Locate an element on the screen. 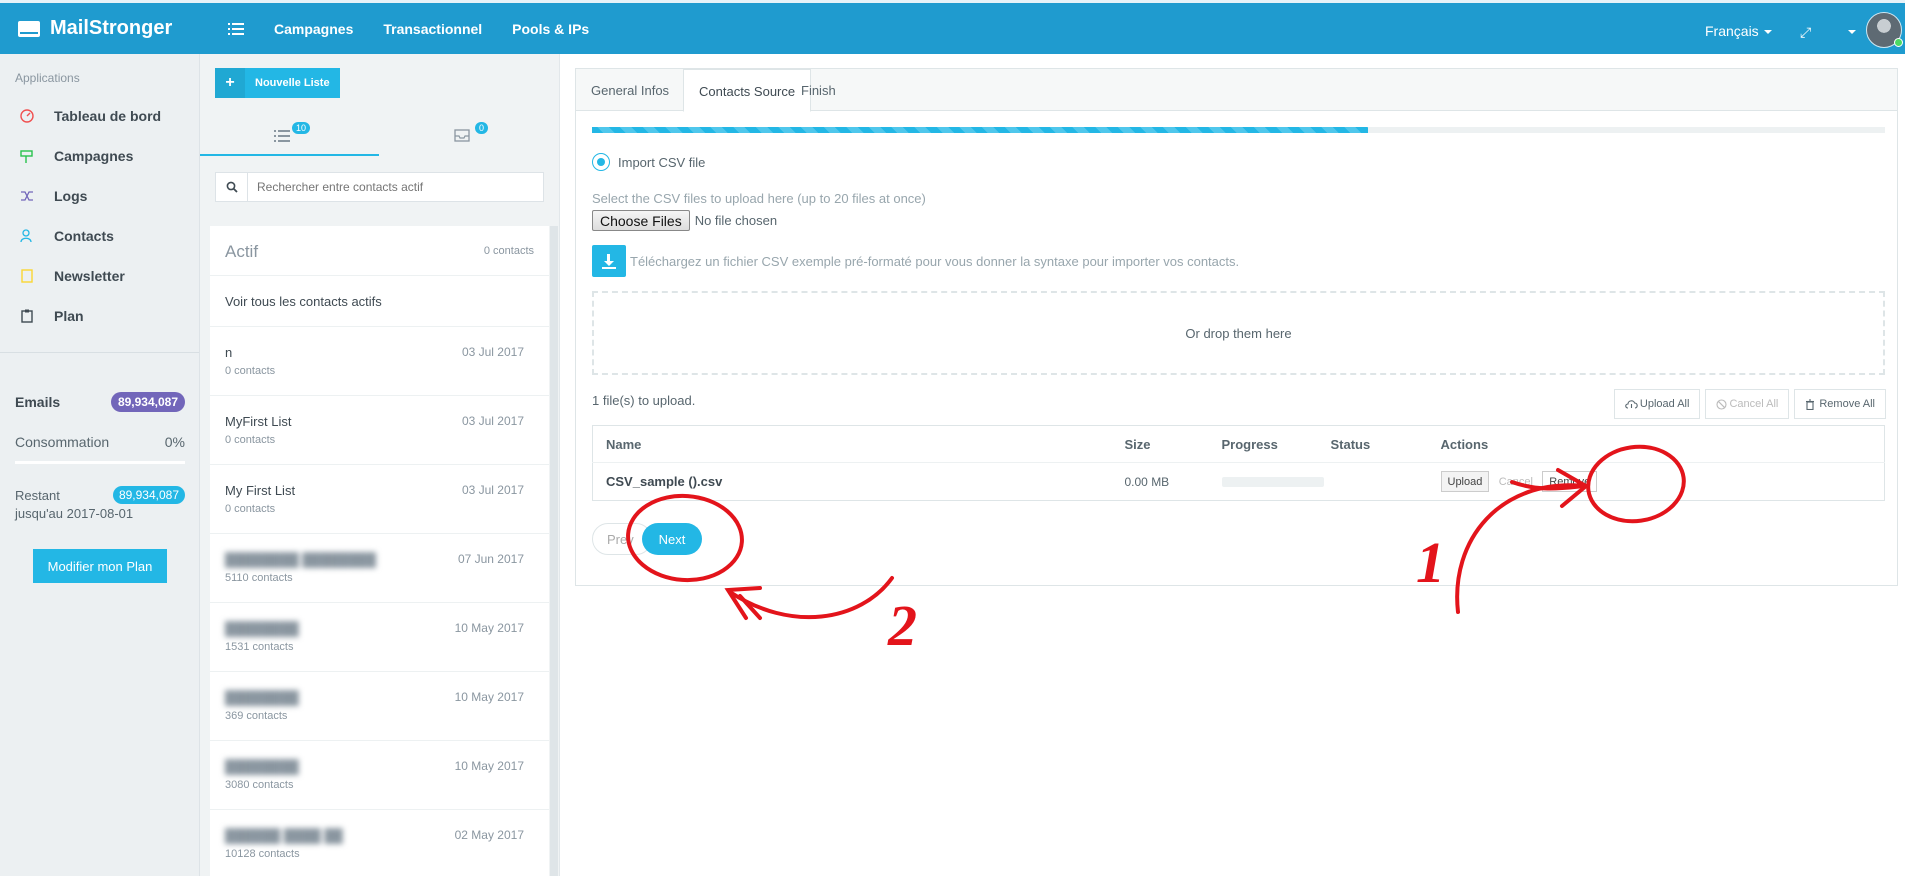  list-item: ████████ 3080 contacts 10 May 2017 is located at coordinates (379, 775).